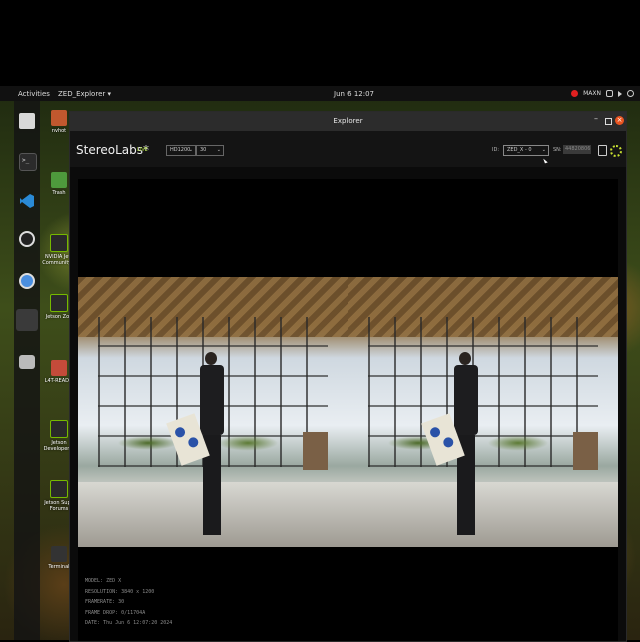 This screenshot has width=640, height=642. I want to click on drive-icon, so click(27, 362).